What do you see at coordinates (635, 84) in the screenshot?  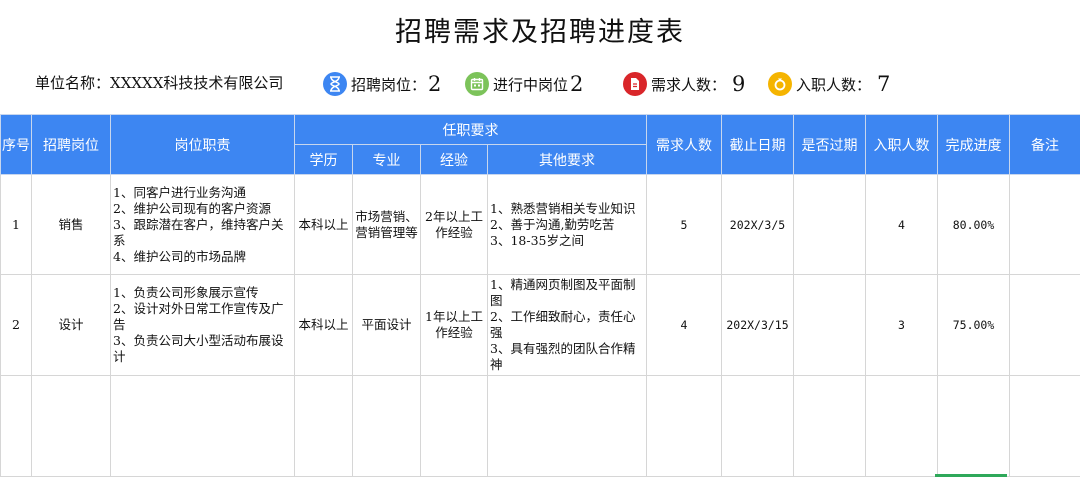 I see `document-icon` at bounding box center [635, 84].